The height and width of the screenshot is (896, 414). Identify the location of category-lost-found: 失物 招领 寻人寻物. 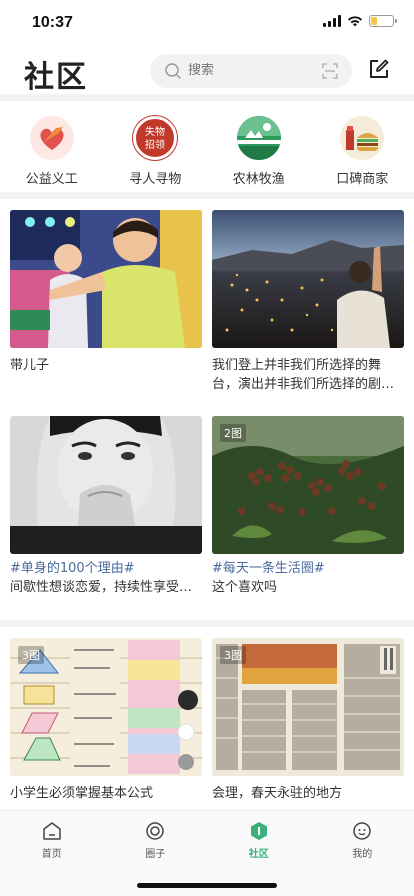
(156, 148).